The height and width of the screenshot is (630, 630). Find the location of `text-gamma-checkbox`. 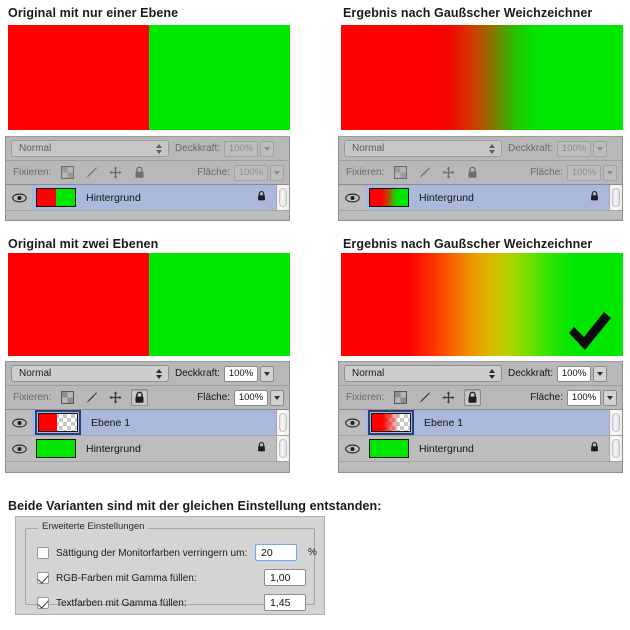

text-gamma-checkbox is located at coordinates (43, 603).